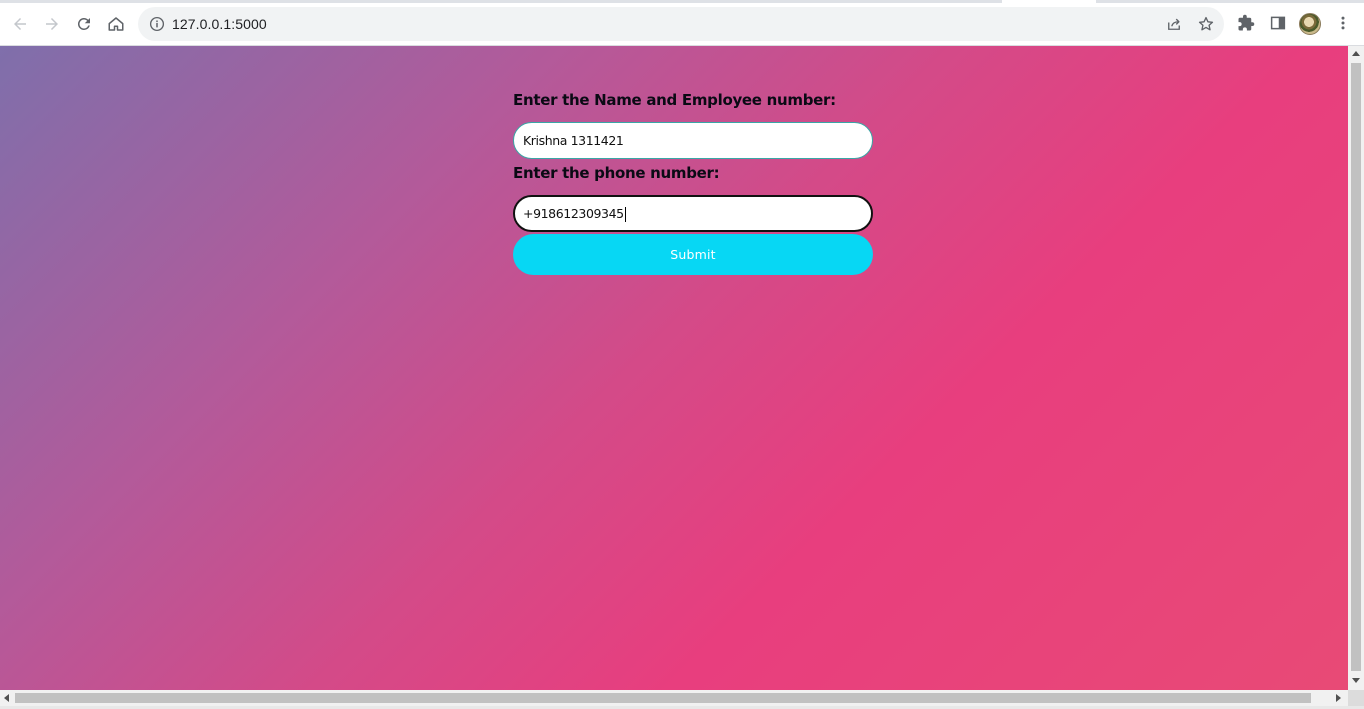 This screenshot has height=709, width=1364. I want to click on home-button, so click(116, 24).